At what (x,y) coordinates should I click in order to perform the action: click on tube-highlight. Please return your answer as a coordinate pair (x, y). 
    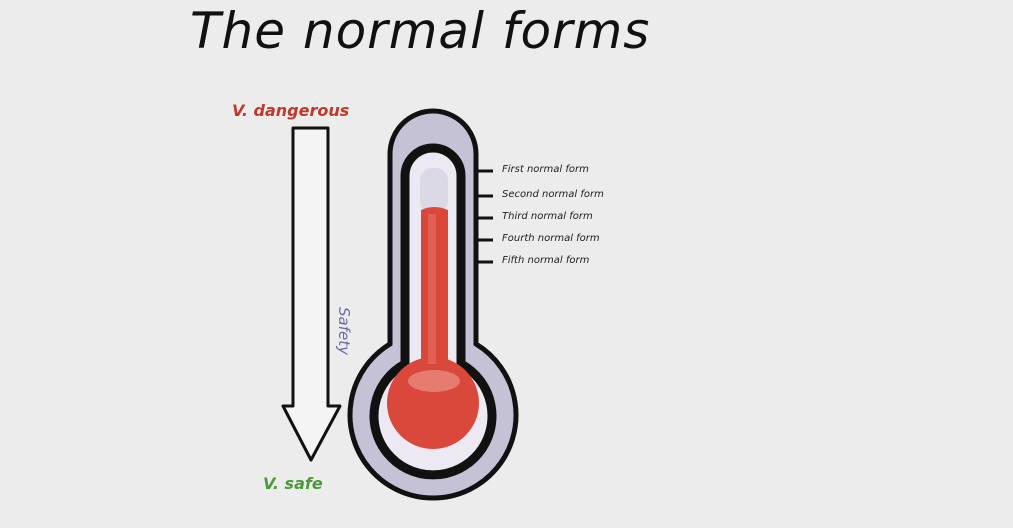
    Looking at the image, I should click on (434, 190).